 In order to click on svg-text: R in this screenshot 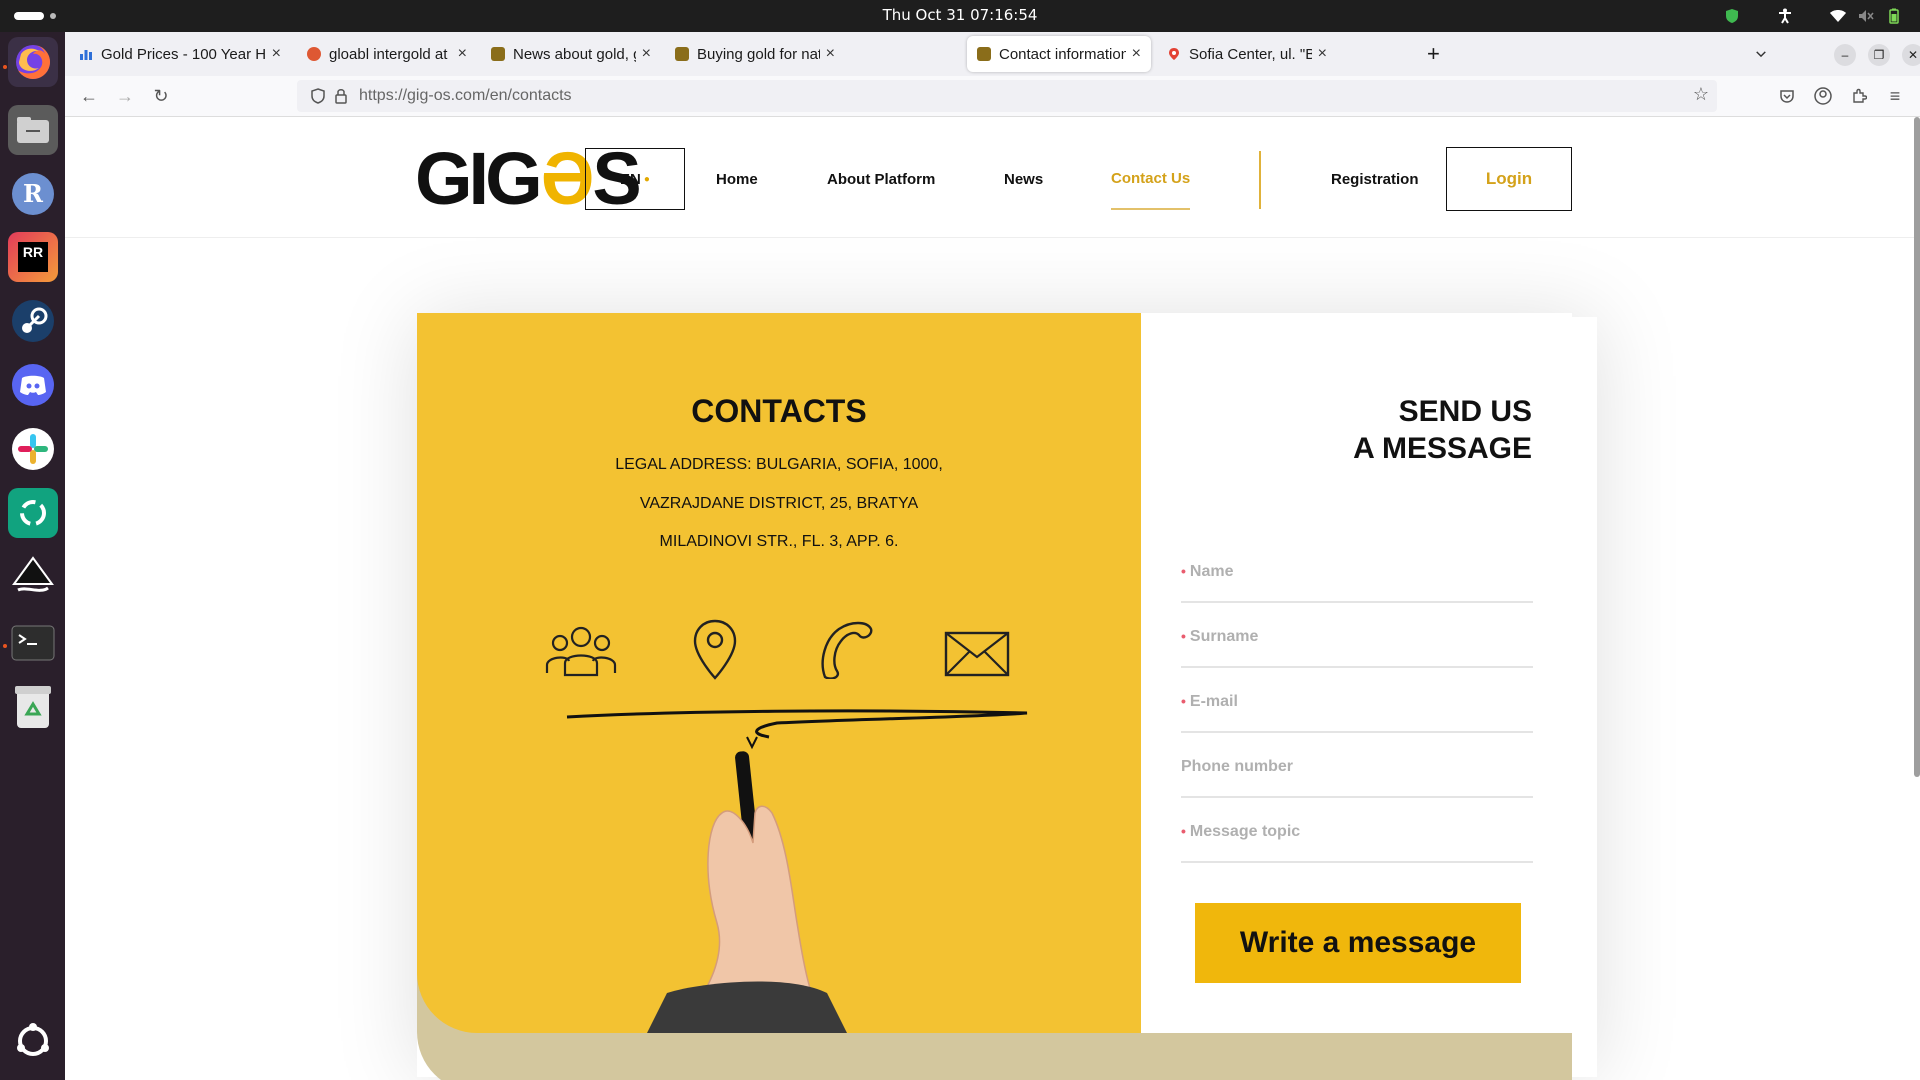, I will do `click(33, 193)`.